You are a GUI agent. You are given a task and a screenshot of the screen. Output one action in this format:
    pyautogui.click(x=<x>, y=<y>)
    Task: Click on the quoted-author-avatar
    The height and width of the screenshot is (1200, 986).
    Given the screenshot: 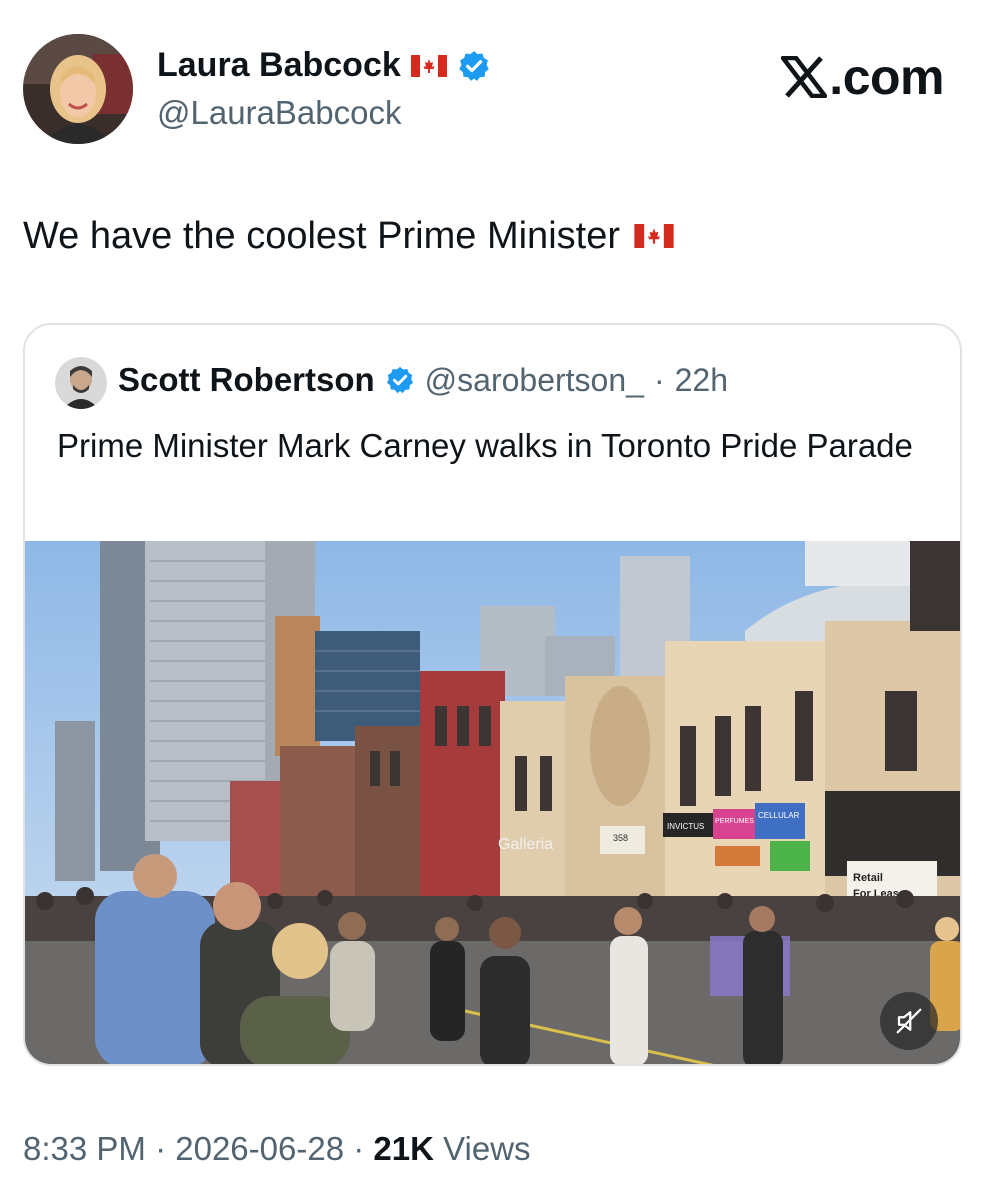 What is the action you would take?
    pyautogui.click(x=81, y=383)
    